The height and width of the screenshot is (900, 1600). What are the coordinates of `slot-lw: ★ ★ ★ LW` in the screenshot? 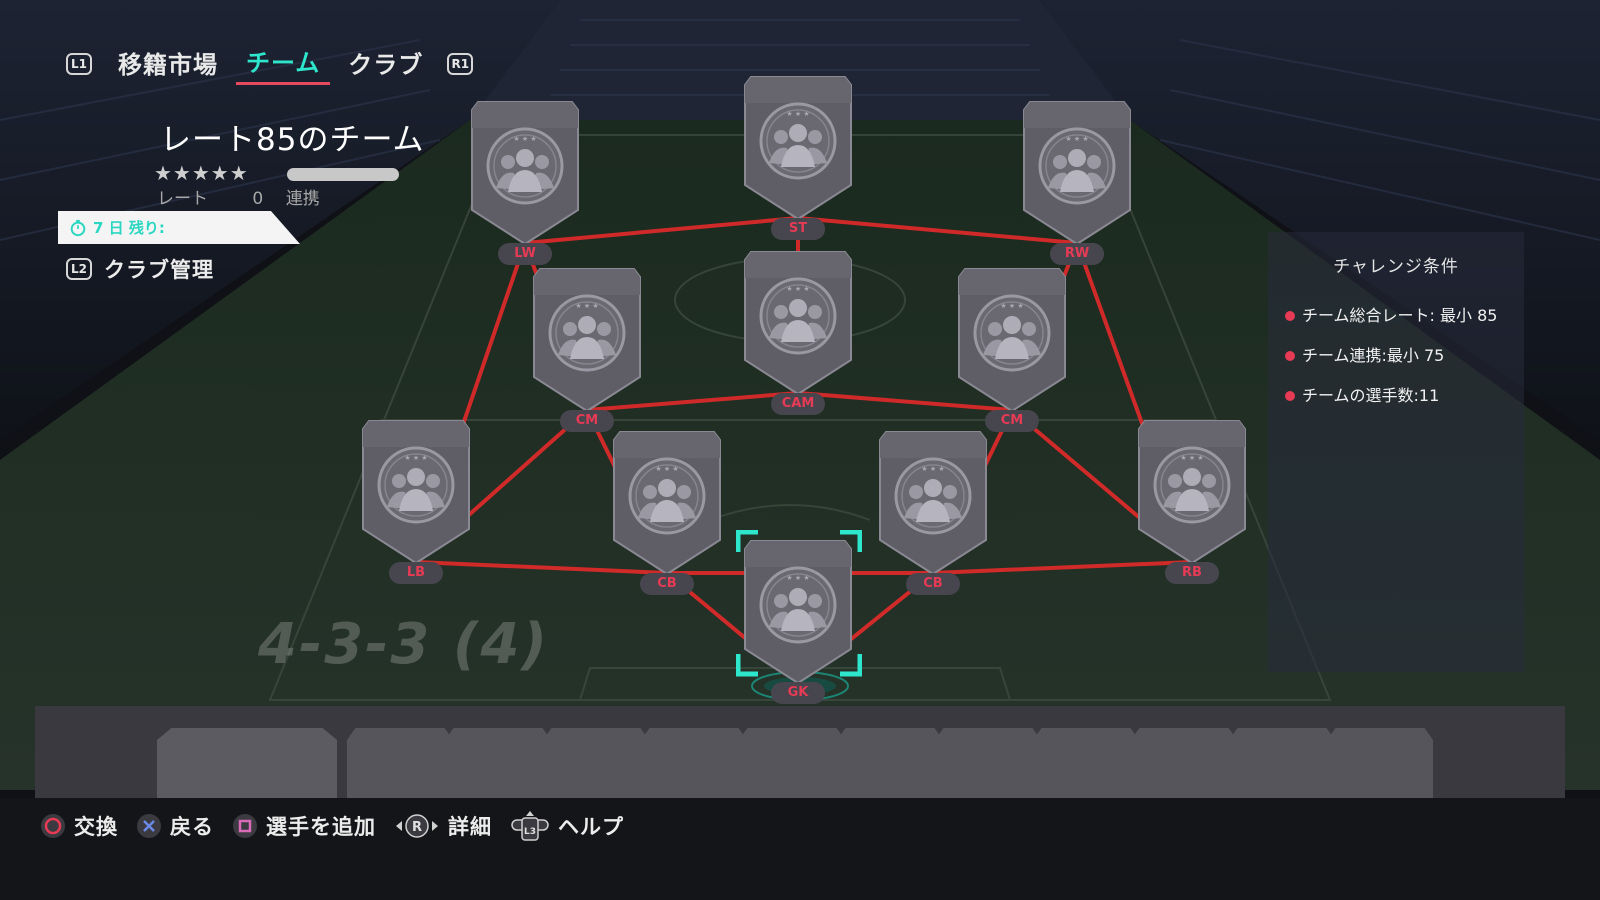 It's located at (525, 181).